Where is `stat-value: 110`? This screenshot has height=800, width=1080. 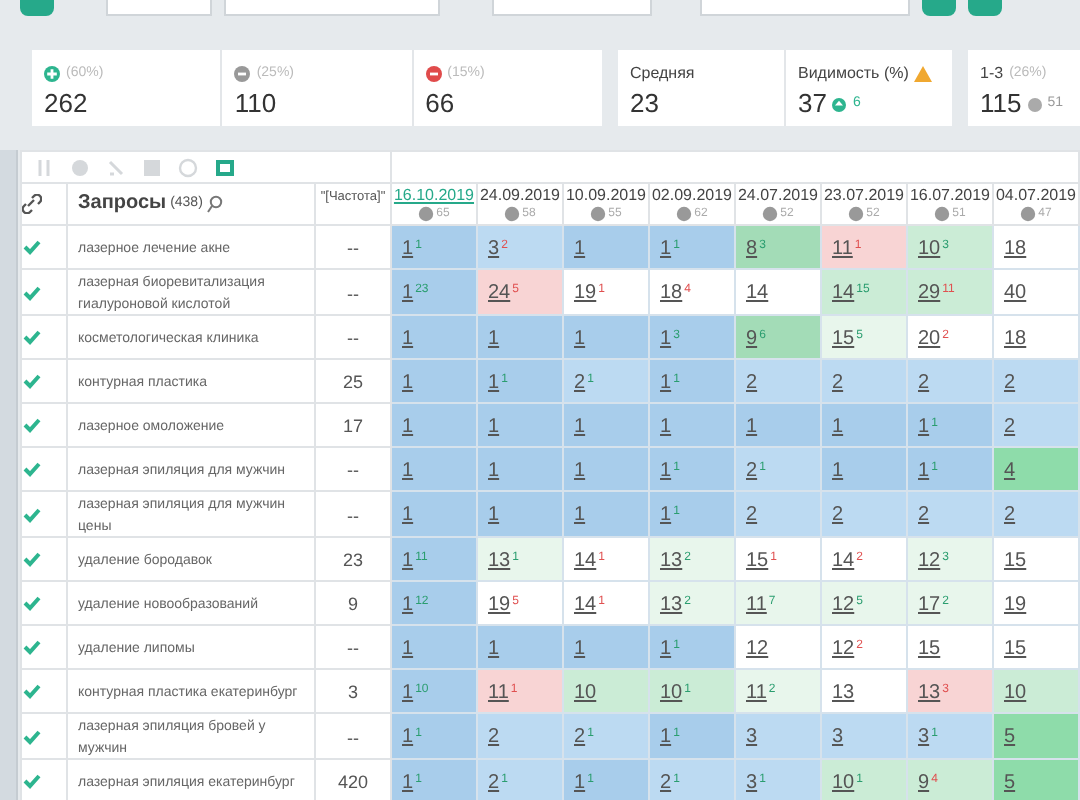
stat-value: 110 is located at coordinates (256, 104).